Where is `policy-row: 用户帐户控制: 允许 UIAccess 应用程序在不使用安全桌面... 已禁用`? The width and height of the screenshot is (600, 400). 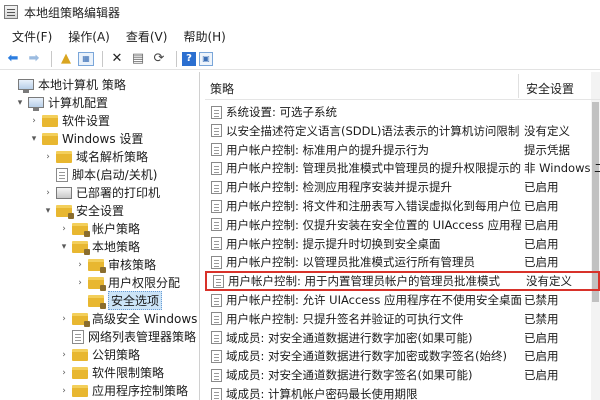
policy-row: 用户帐户控制: 允许 UIAccess 应用程序在不使用安全桌面... 已禁用 is located at coordinates (402, 300).